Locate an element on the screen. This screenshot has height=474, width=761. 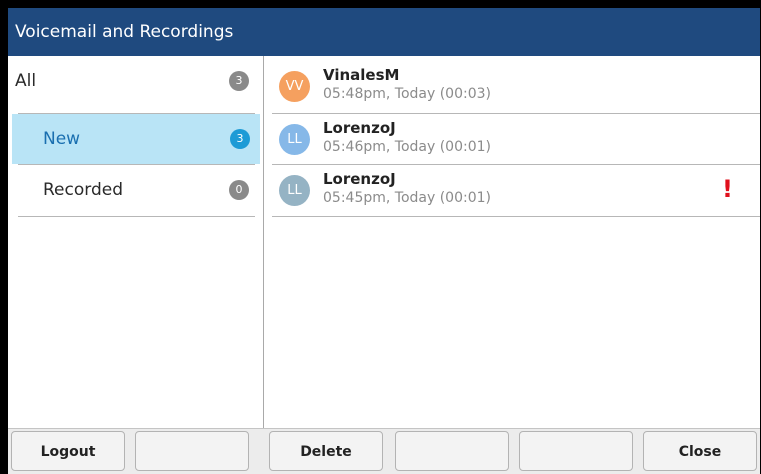
caller-name: VinalesM is located at coordinates (361, 75).